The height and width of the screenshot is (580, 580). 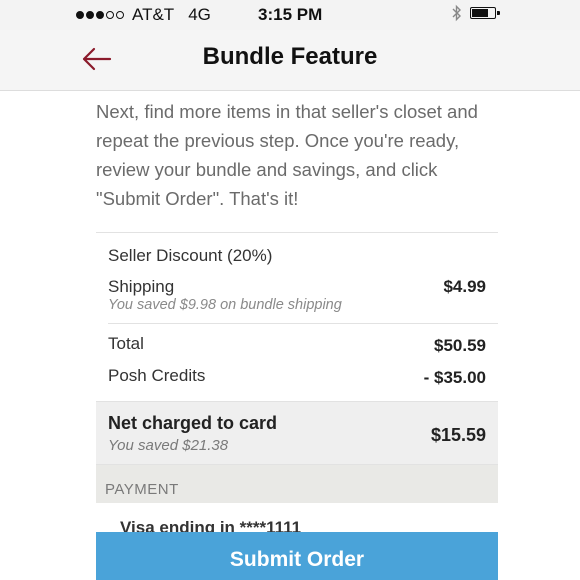 I want to click on total-label: Total, so click(x=126, y=343).